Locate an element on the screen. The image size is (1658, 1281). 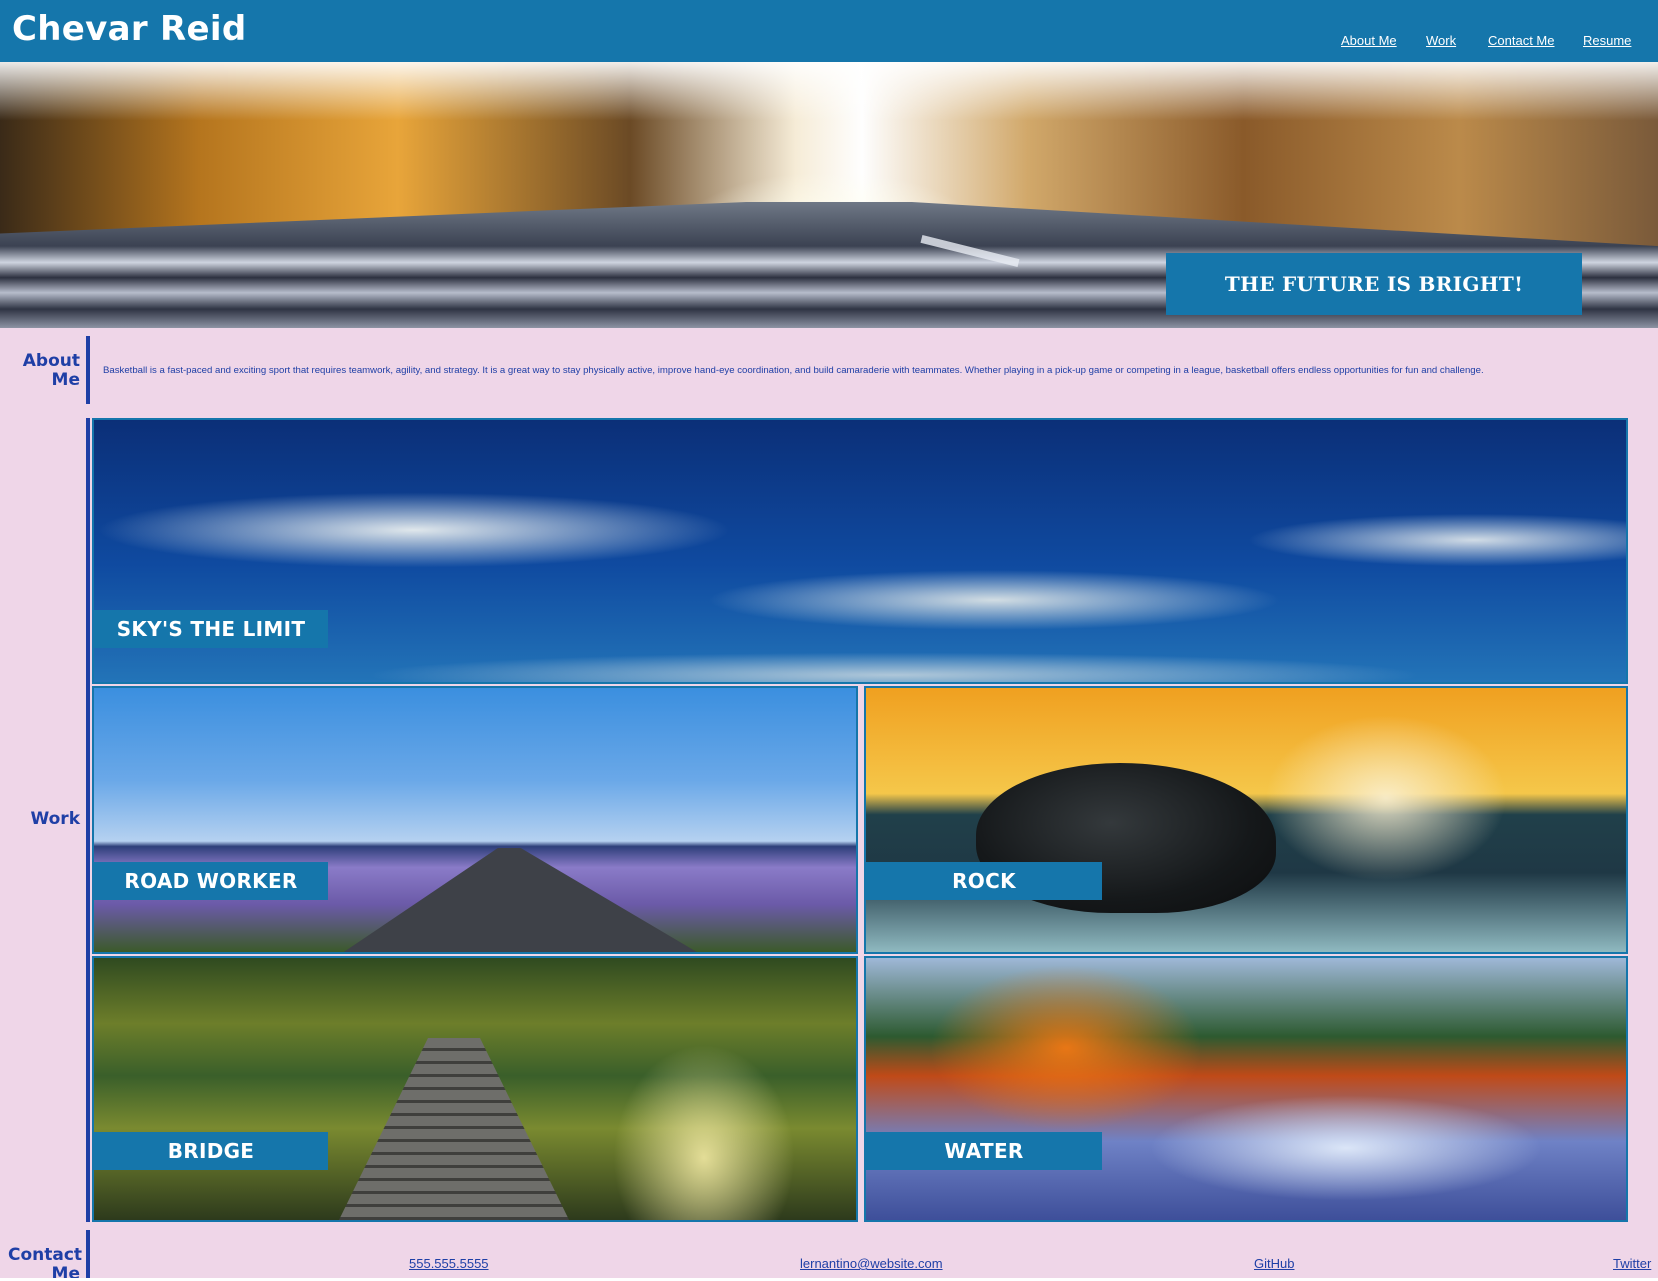
work-tile-bridge: BRIDGE is located at coordinates (475, 1089).